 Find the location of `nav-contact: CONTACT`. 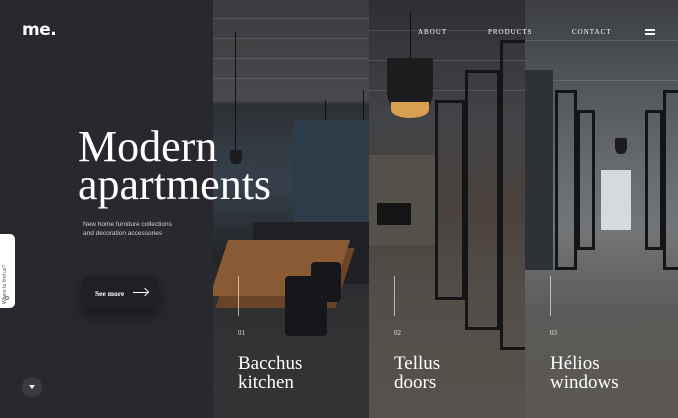

nav-contact: CONTACT is located at coordinates (592, 32).